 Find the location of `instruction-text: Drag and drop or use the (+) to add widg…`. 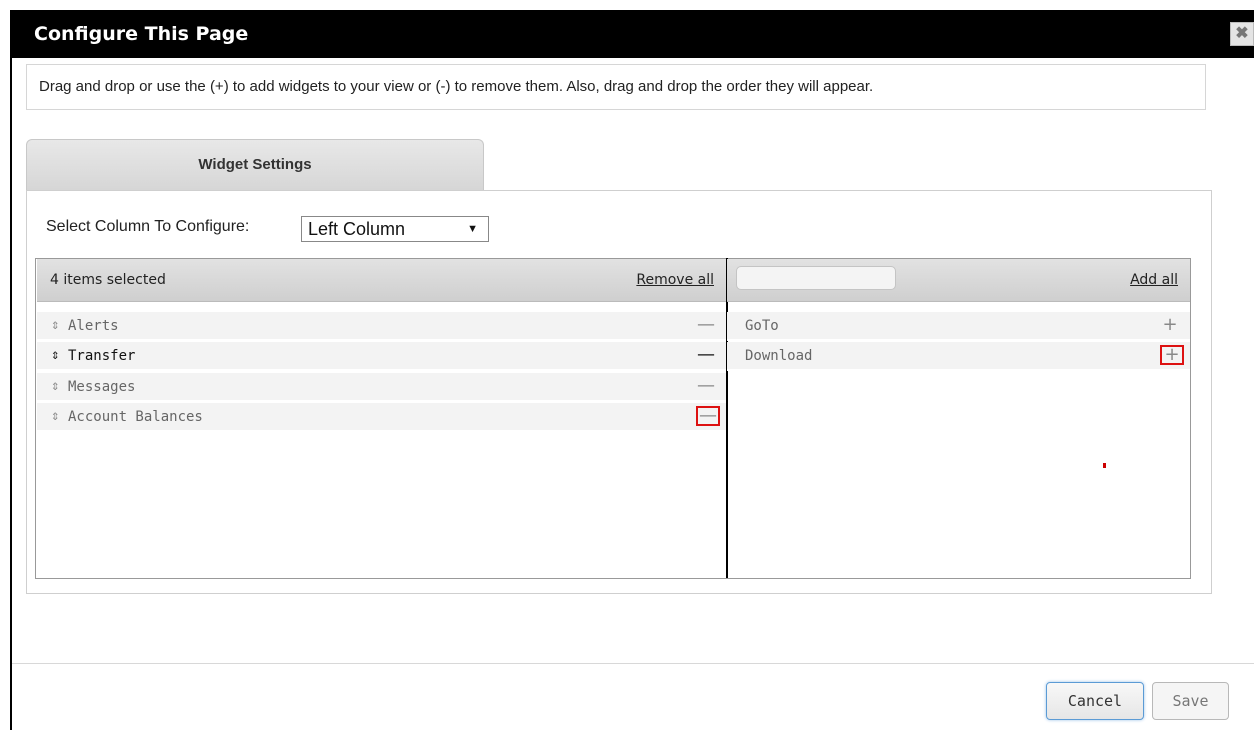

instruction-text: Drag and drop or use the (+) to add widg… is located at coordinates (616, 87).